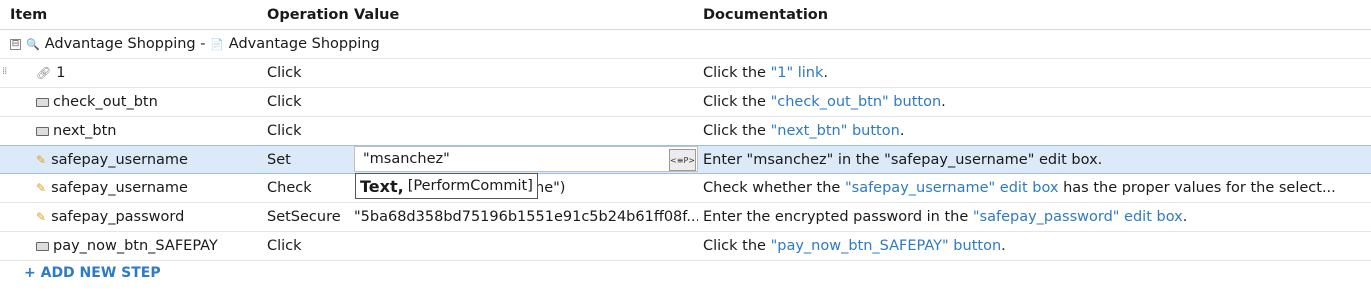  Describe the element at coordinates (217, 44) in the screenshot. I see `page-icon: 📄` at that location.